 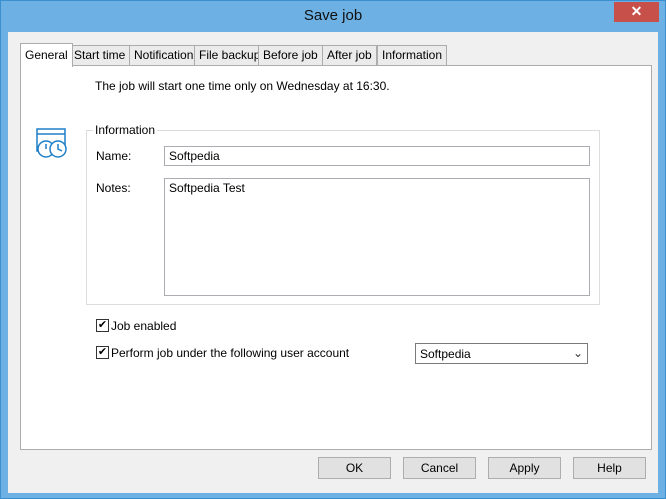 I want to click on name-input: Softpedia, so click(x=377, y=156).